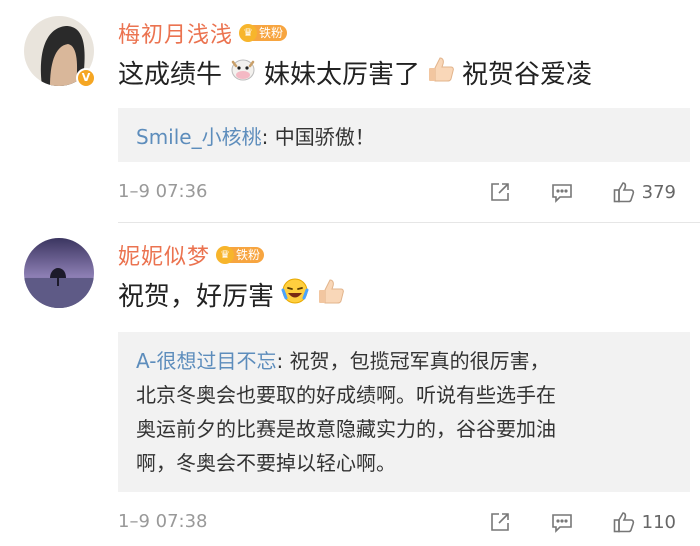  What do you see at coordinates (658, 192) in the screenshot?
I see `like-count: 379` at bounding box center [658, 192].